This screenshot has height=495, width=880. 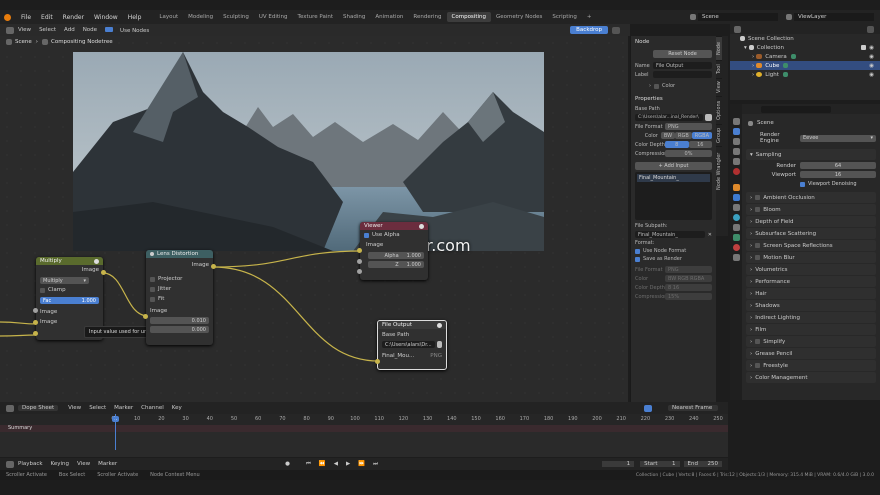 I want to click on filter-icon, so click(x=648, y=408).